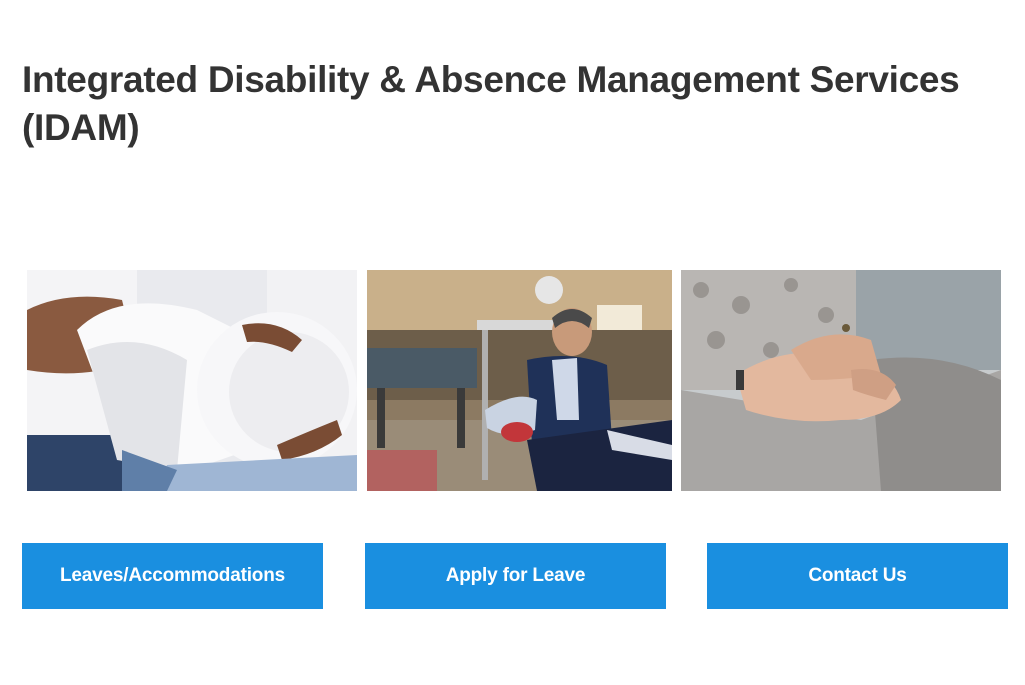 Image resolution: width=1025 pixels, height=685 pixels. I want to click on leaves-accommodations-button: Leaves/Accommodations, so click(172, 576).